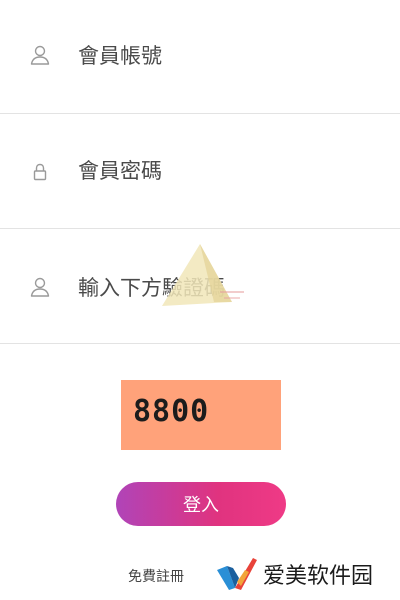 The height and width of the screenshot is (600, 400). I want to click on register-link: 免費註冊, so click(156, 576).